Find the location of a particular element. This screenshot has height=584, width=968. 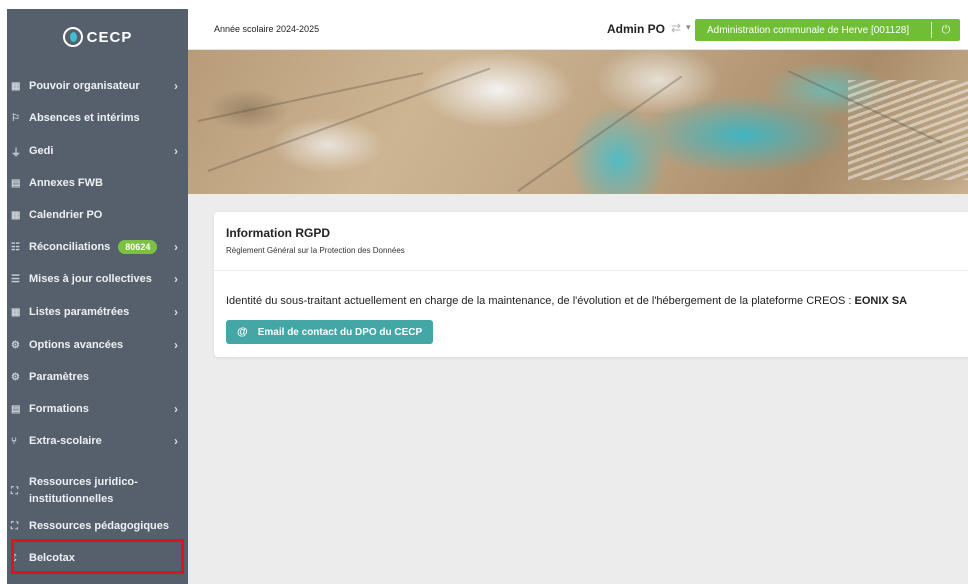

document-icon: ▤ is located at coordinates (16, 183).